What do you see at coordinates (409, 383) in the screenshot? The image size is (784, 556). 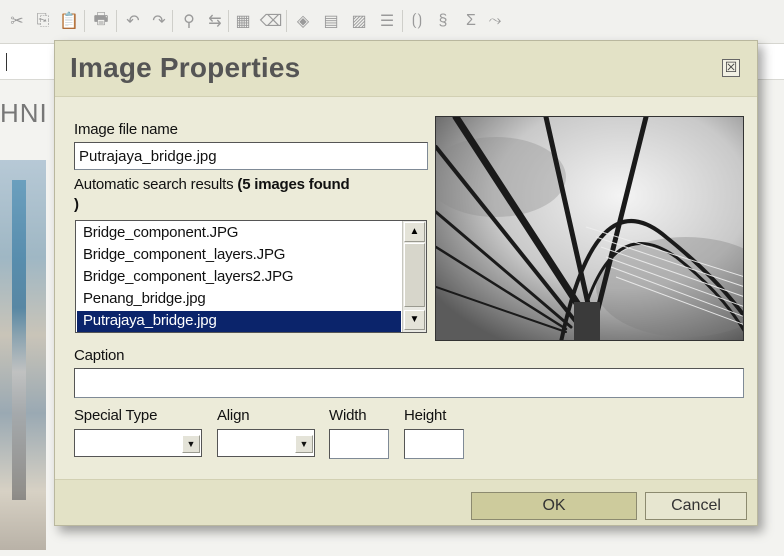 I see `caption-input` at bounding box center [409, 383].